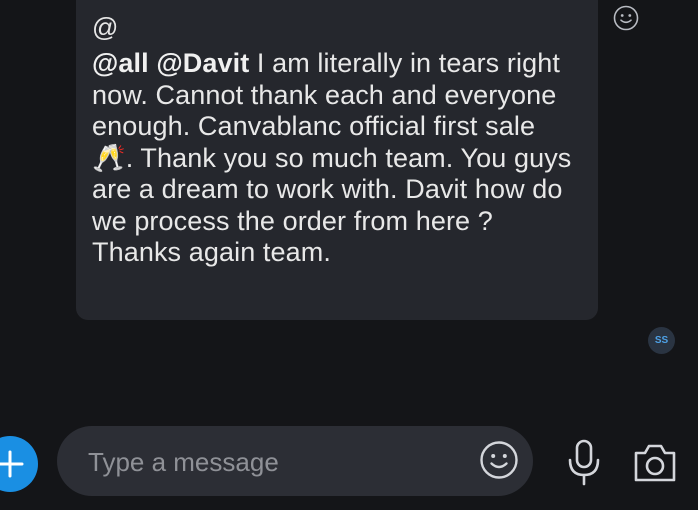 The image size is (698, 510). I want to click on microphone-button, so click(584, 463).